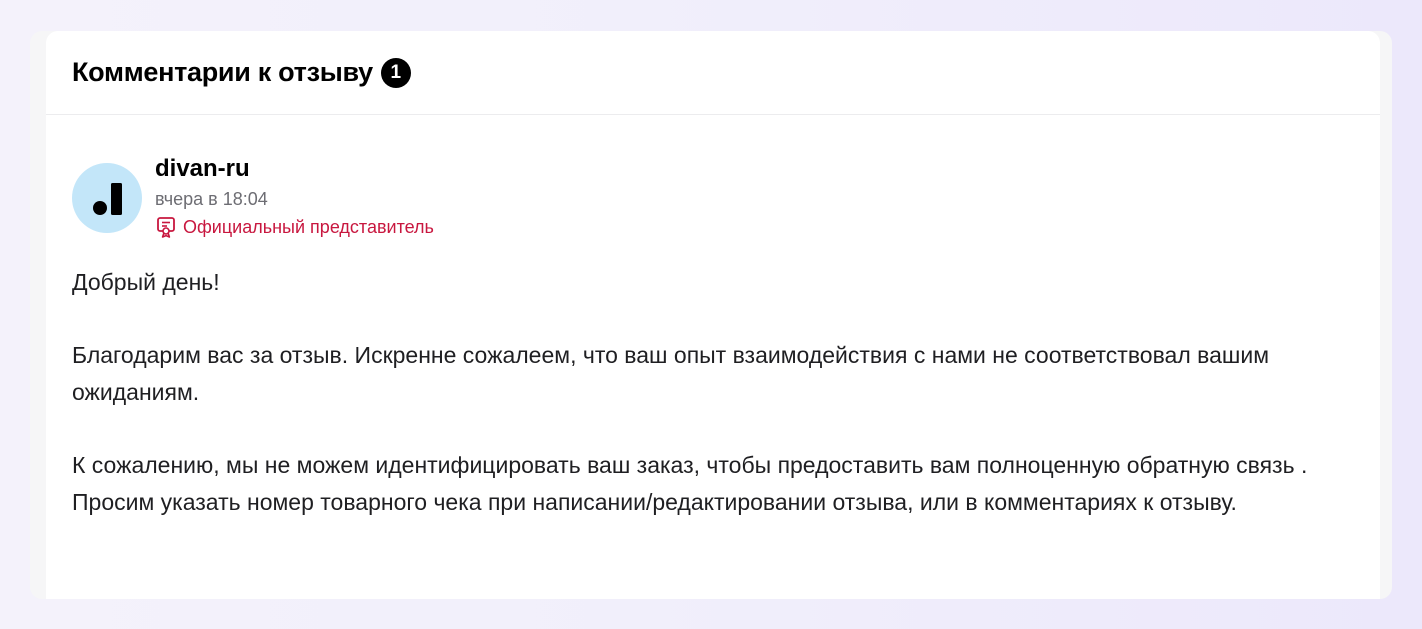  I want to click on certificate-icon, so click(166, 227).